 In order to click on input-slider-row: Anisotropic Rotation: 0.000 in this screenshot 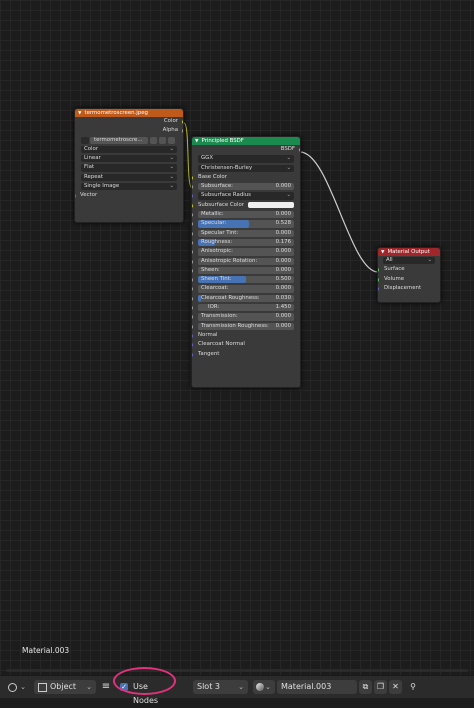, I will do `click(246, 261)`.